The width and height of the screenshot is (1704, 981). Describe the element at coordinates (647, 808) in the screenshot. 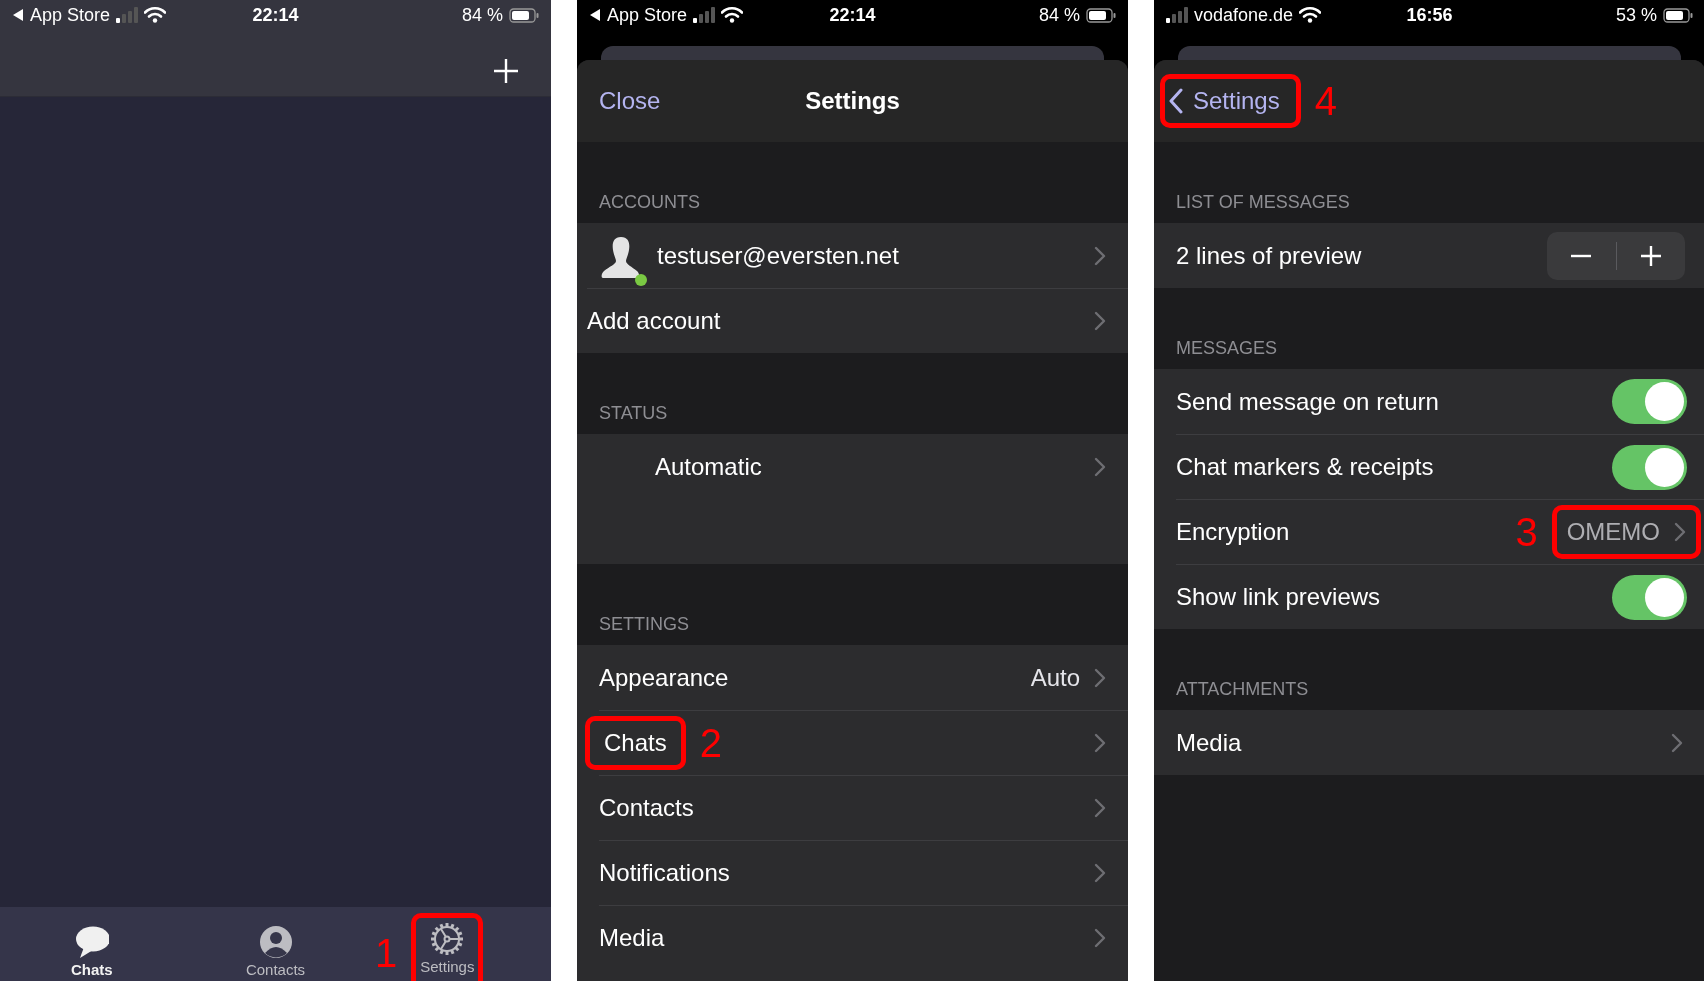

I see `row-label: Contacts` at that location.